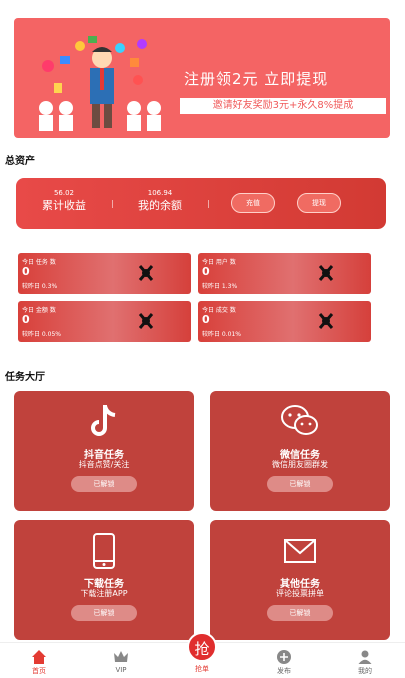 The image size is (405, 678). I want to click on nav-label: 发布, so click(284, 671).